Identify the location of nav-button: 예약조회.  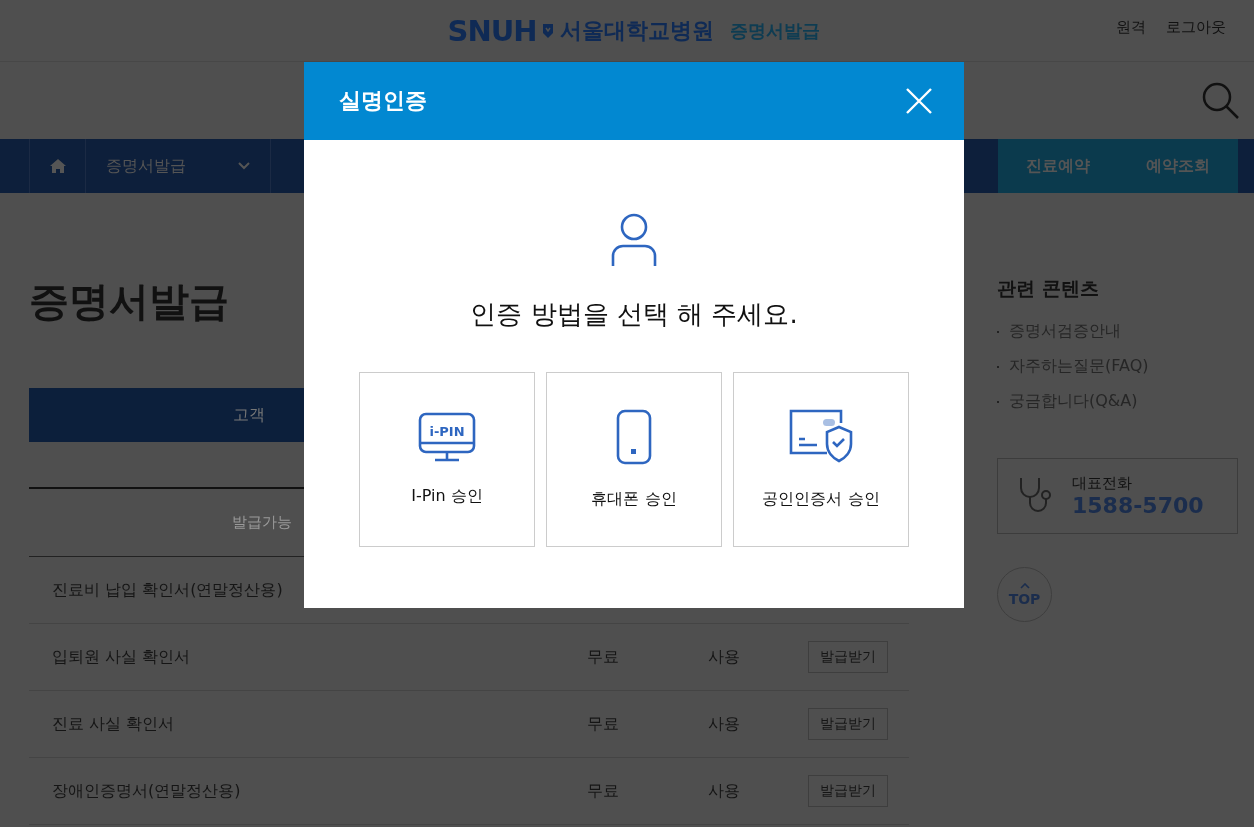
(1178, 166).